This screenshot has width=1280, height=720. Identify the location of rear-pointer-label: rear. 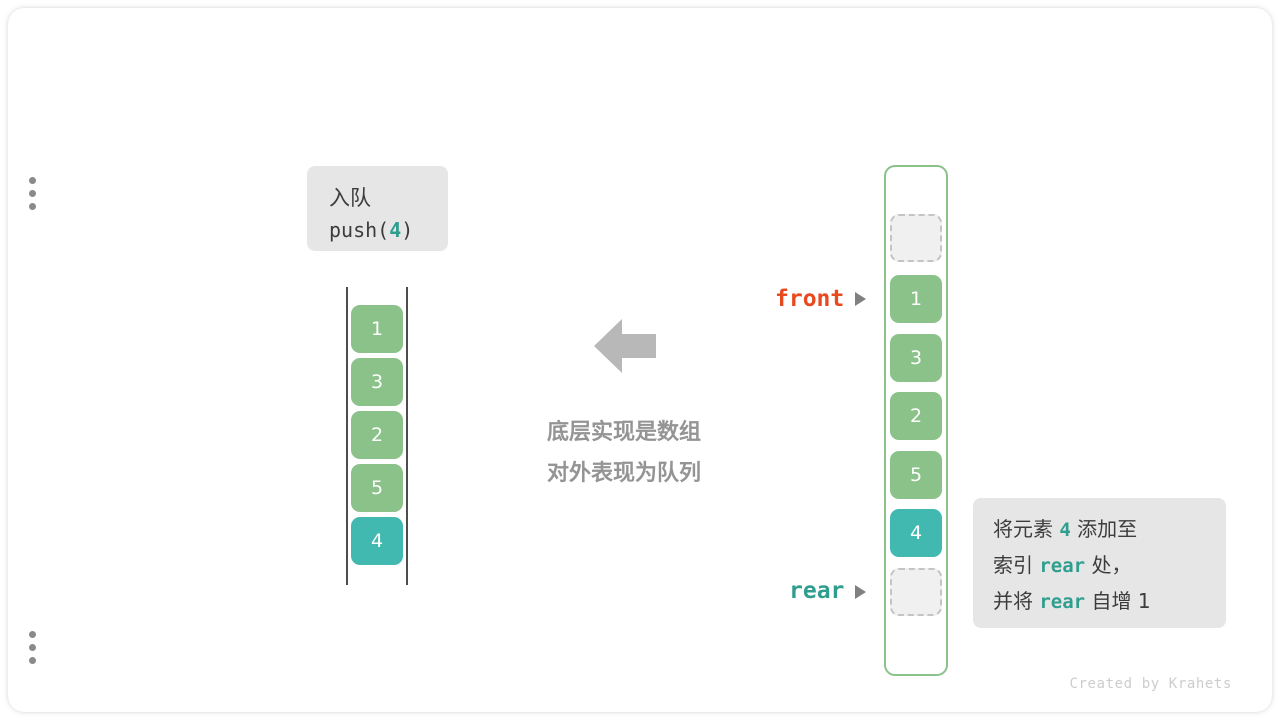
(817, 591).